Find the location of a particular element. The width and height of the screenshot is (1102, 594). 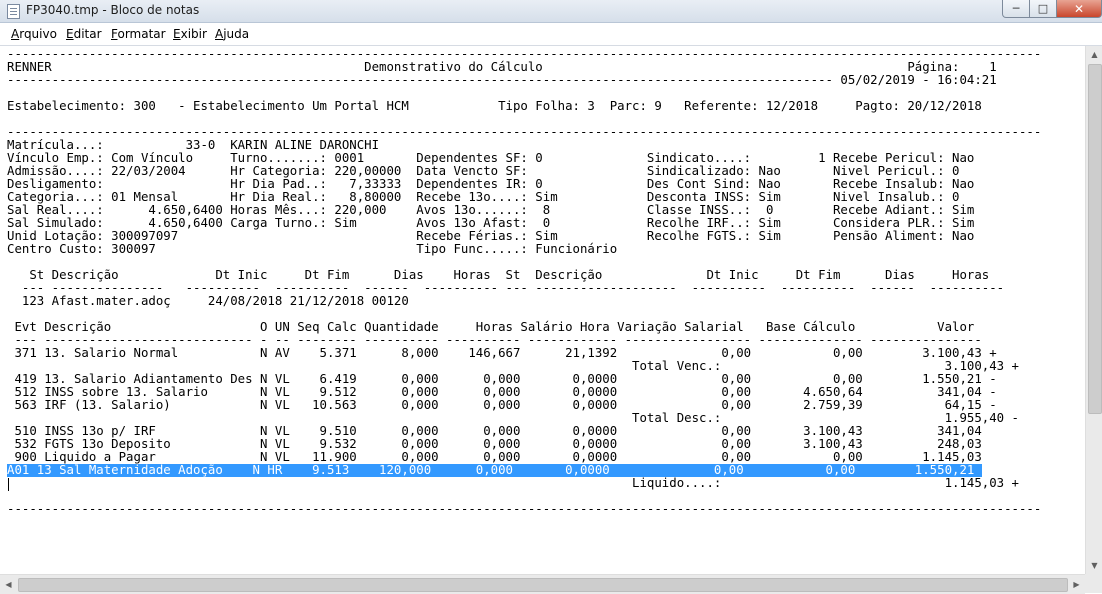

menu-arquivo: Arquivo is located at coordinates (34, 34).